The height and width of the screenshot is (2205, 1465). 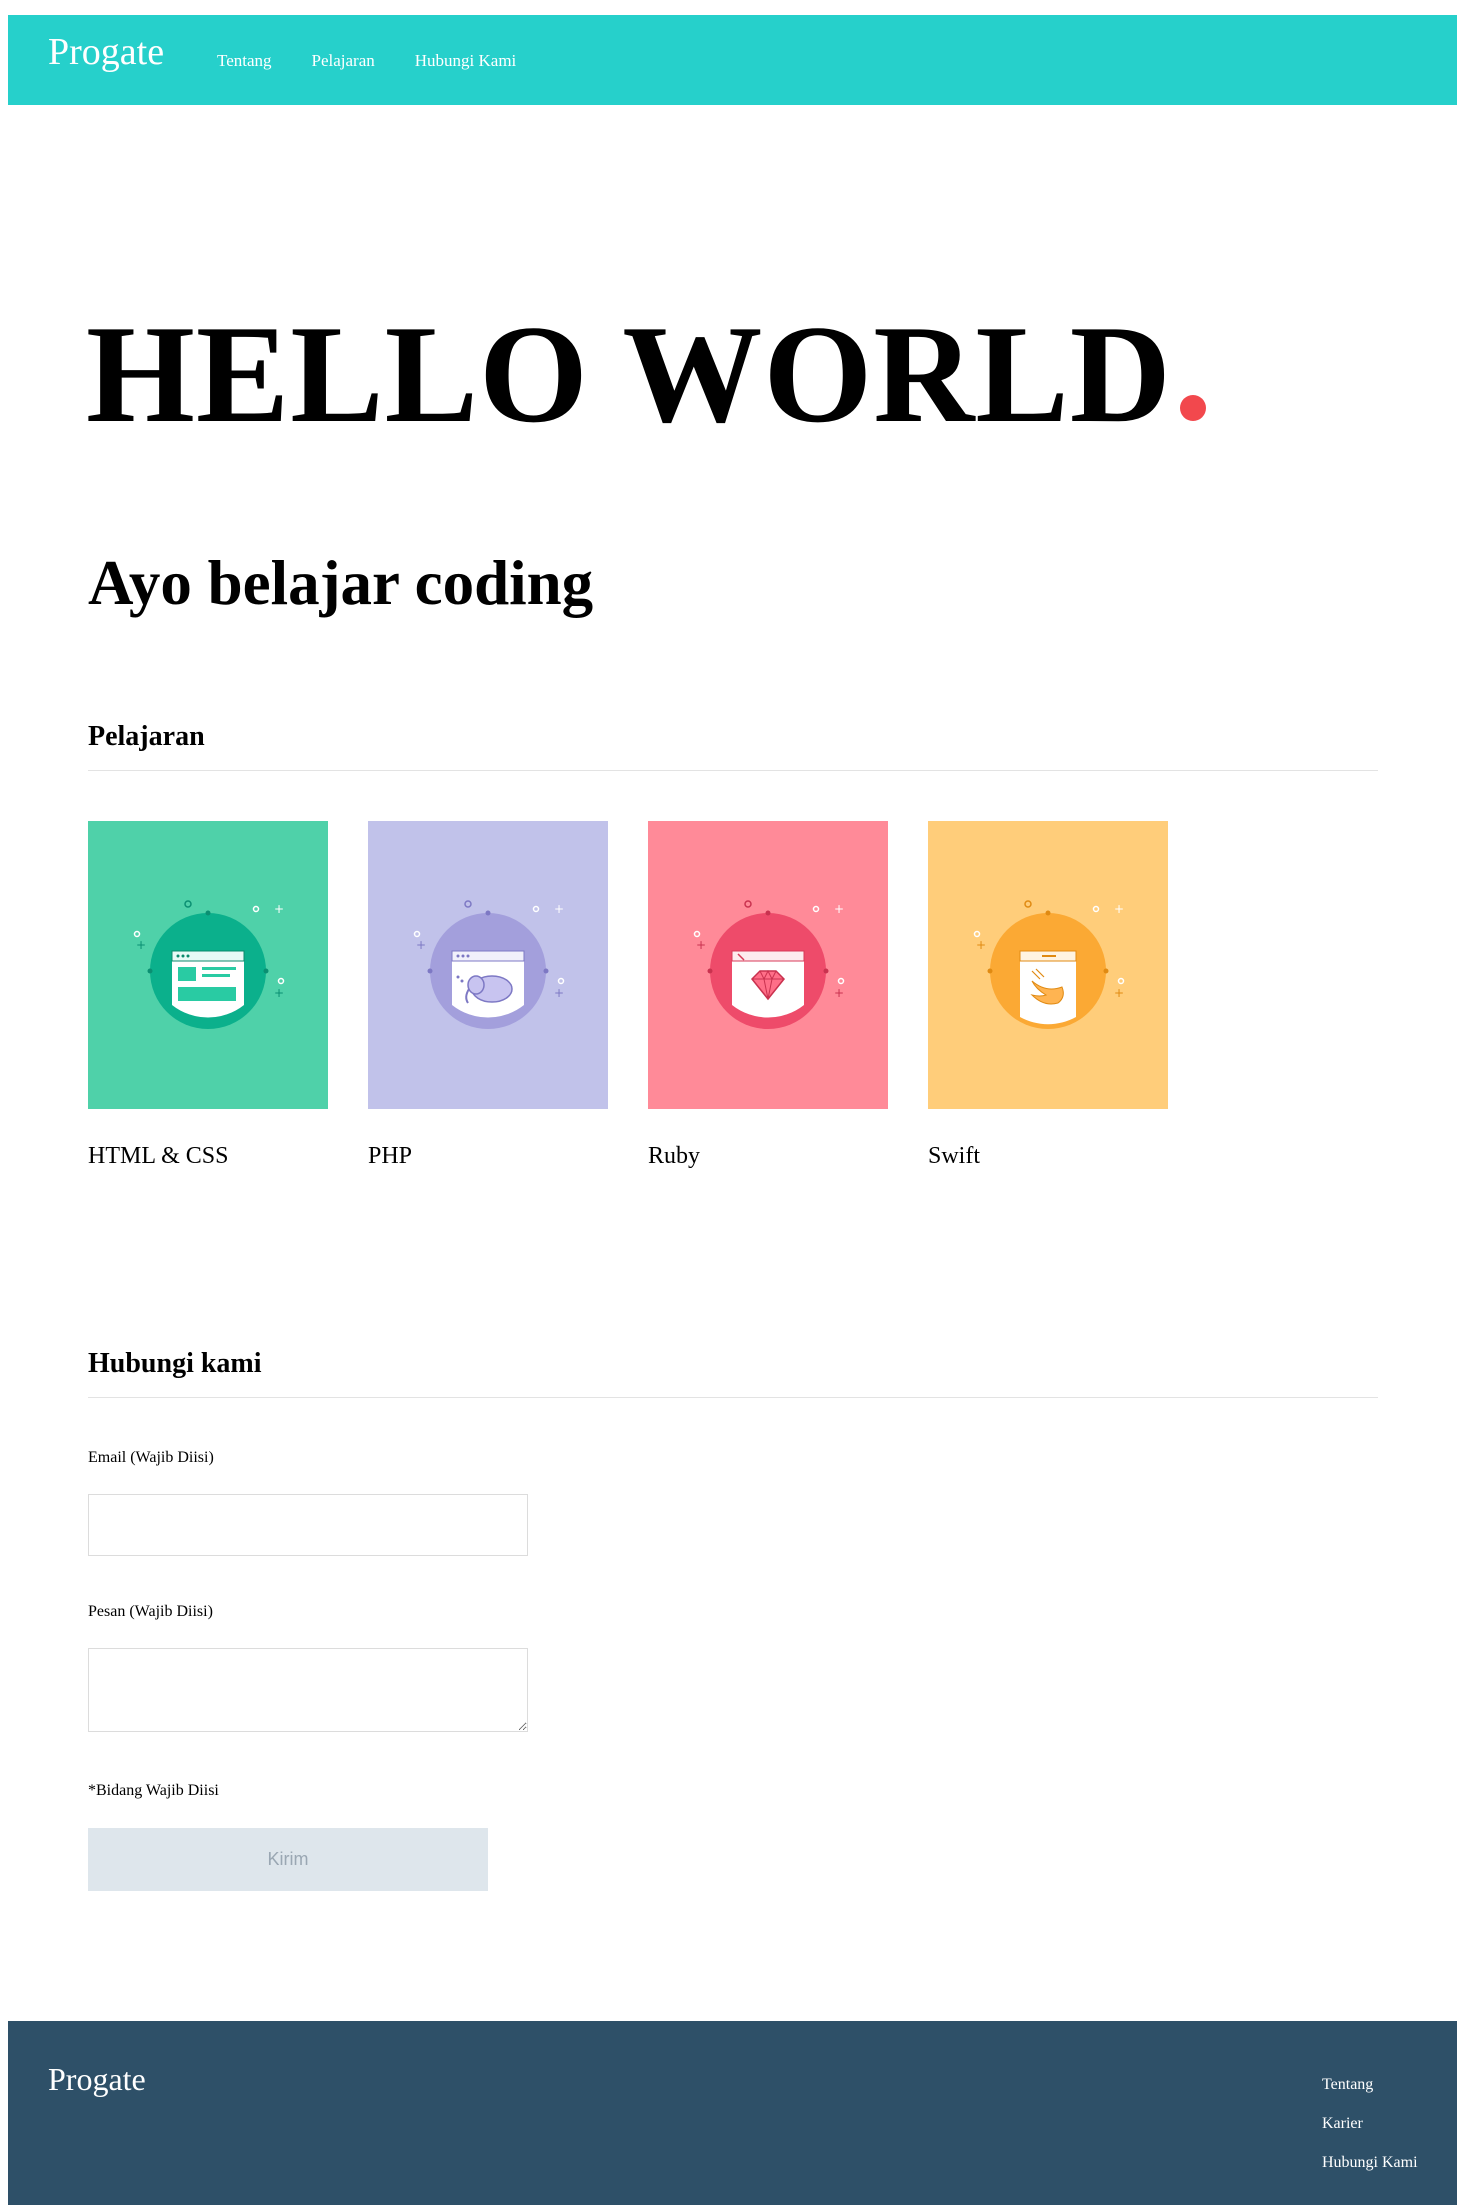 I want to click on lessons-divider, so click(x=733, y=770).